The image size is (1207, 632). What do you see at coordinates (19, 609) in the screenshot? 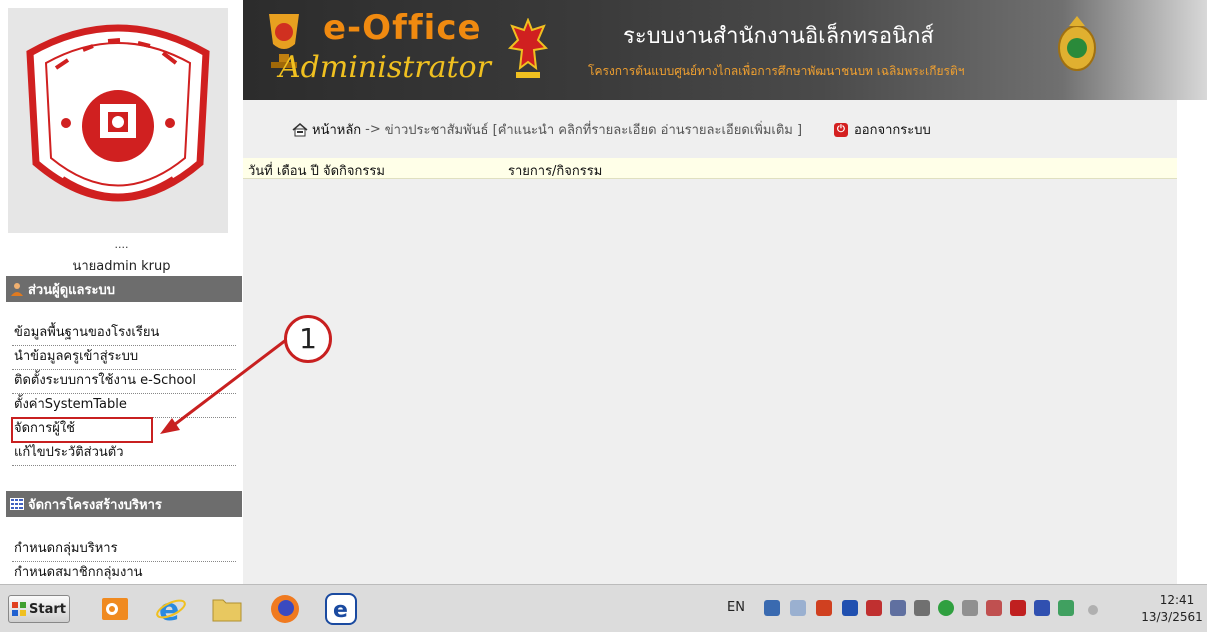
I see `windows-logo-icon` at bounding box center [19, 609].